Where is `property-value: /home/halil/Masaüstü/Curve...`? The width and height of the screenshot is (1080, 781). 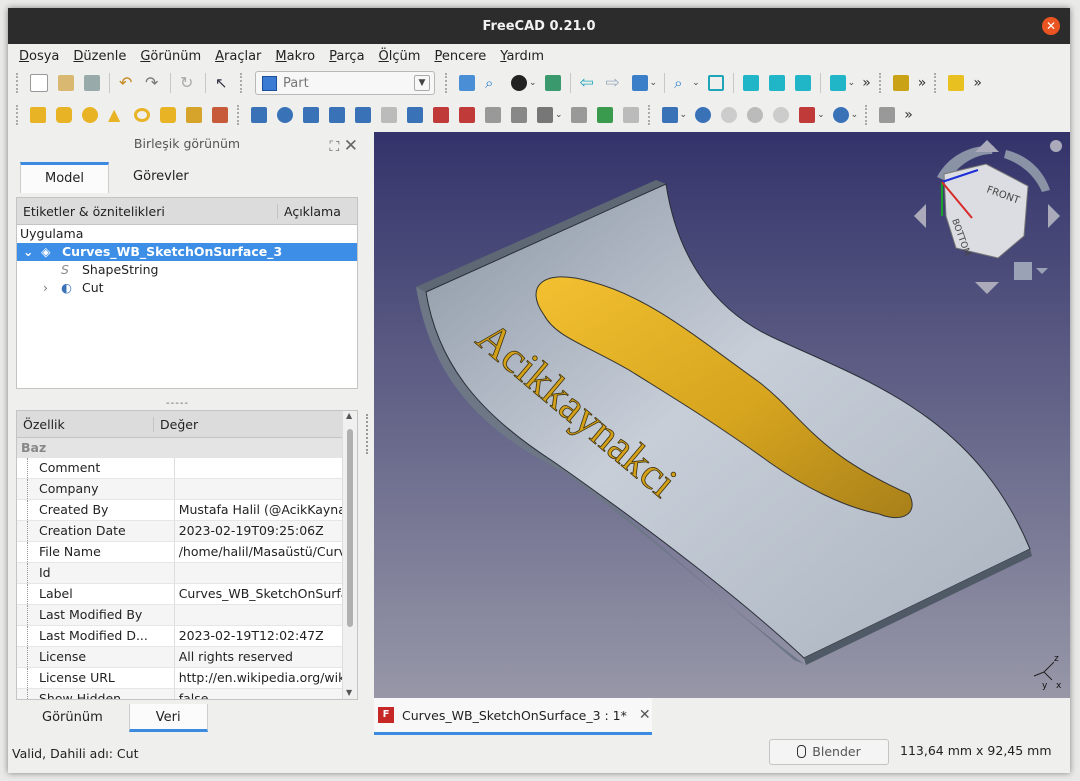
property-value: /home/halil/Masaüstü/Curve... is located at coordinates (266, 552).